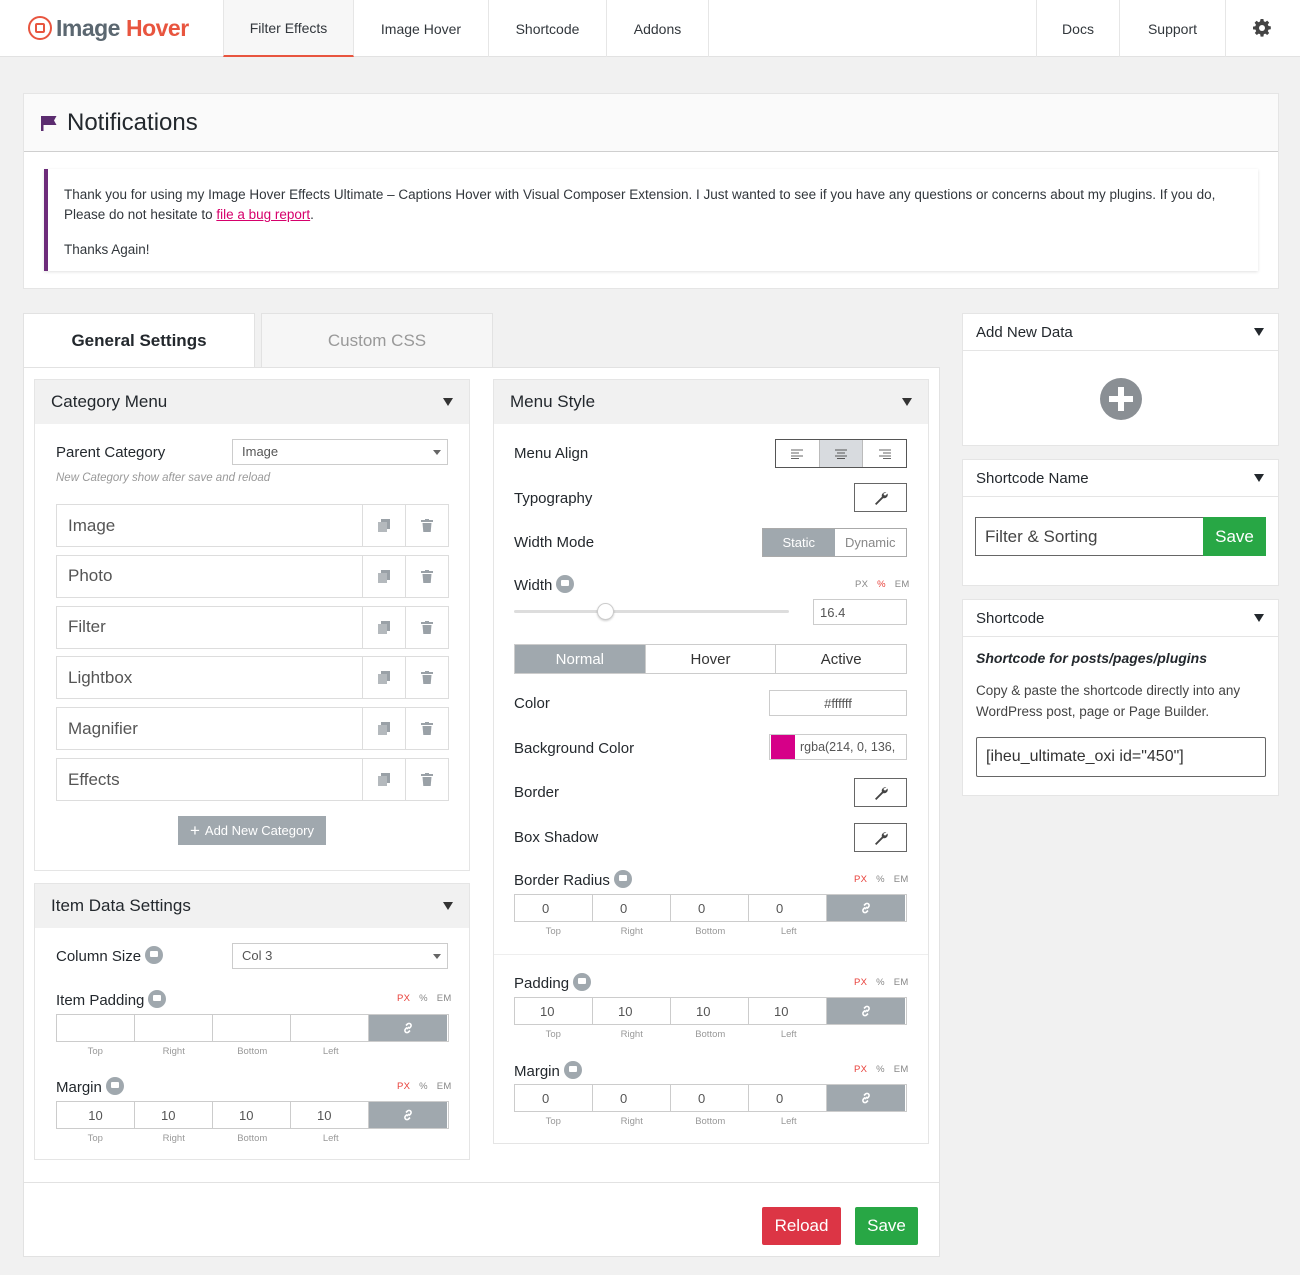 The image size is (1300, 1275). What do you see at coordinates (209, 627) in the screenshot?
I see `category-name: Filter` at bounding box center [209, 627].